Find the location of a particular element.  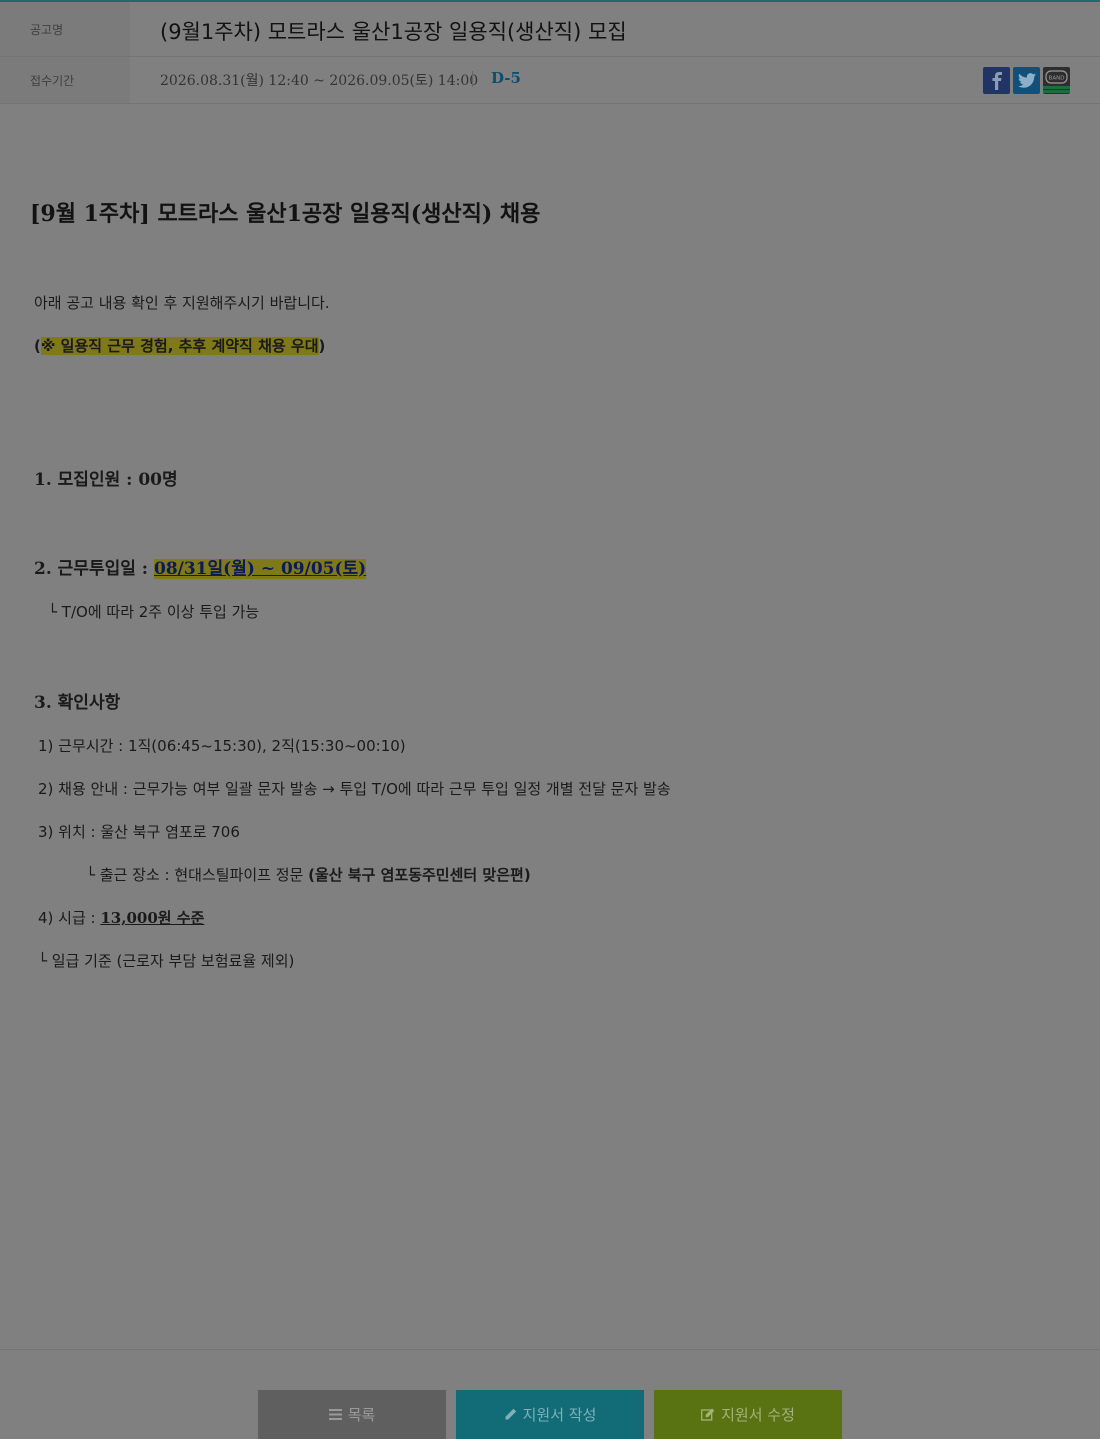

dday-badge: D-5 is located at coordinates (506, 78).